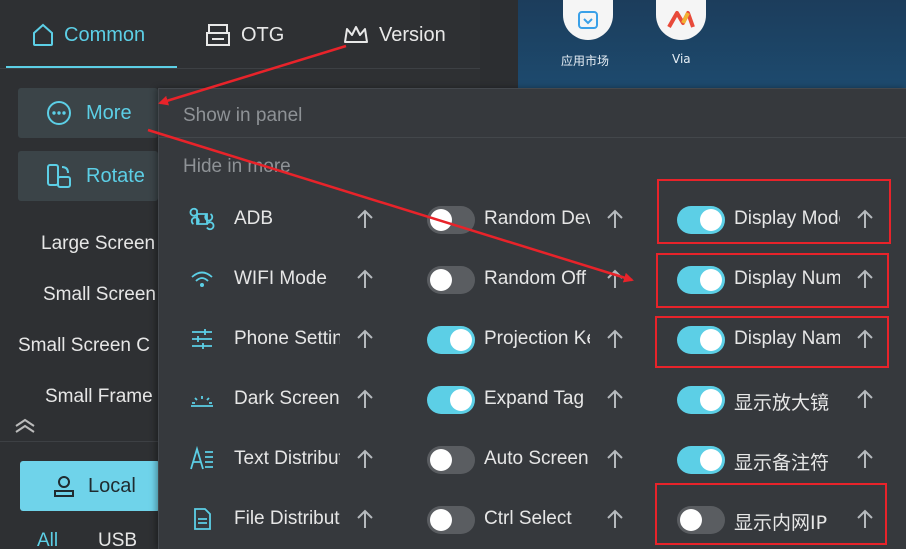 Image resolution: width=906 pixels, height=549 pixels. What do you see at coordinates (202, 401) in the screenshot?
I see `sunrise-icon` at bounding box center [202, 401].